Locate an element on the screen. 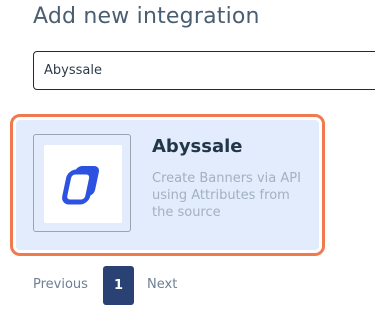  integration-name: Abyssale is located at coordinates (197, 146).